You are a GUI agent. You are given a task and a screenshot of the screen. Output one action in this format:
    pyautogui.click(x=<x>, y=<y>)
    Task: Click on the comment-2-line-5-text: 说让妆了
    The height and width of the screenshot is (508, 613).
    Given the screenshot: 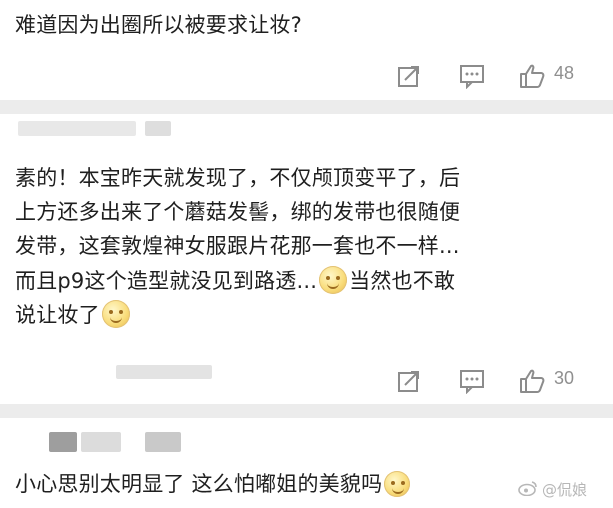 What is the action you would take?
    pyautogui.click(x=57, y=315)
    